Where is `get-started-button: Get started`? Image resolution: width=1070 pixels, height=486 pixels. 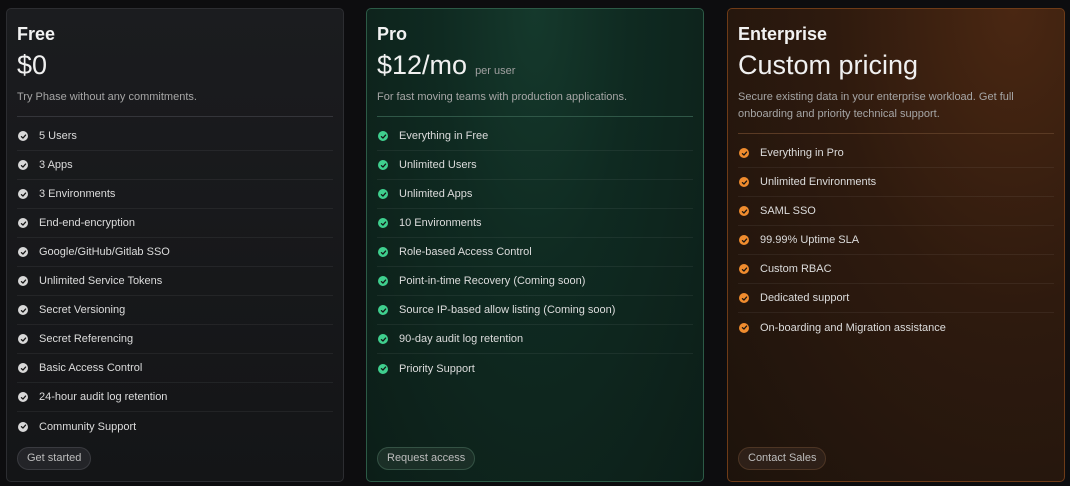
get-started-button: Get started is located at coordinates (54, 458).